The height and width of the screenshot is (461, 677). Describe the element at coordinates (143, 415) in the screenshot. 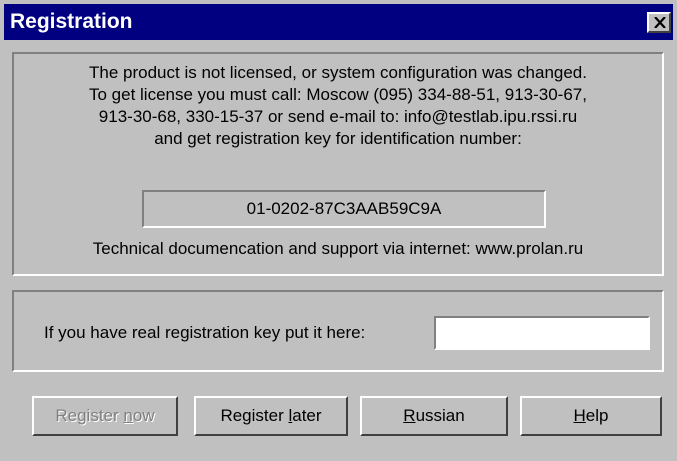

I see `register-now-label-post: ow` at that location.